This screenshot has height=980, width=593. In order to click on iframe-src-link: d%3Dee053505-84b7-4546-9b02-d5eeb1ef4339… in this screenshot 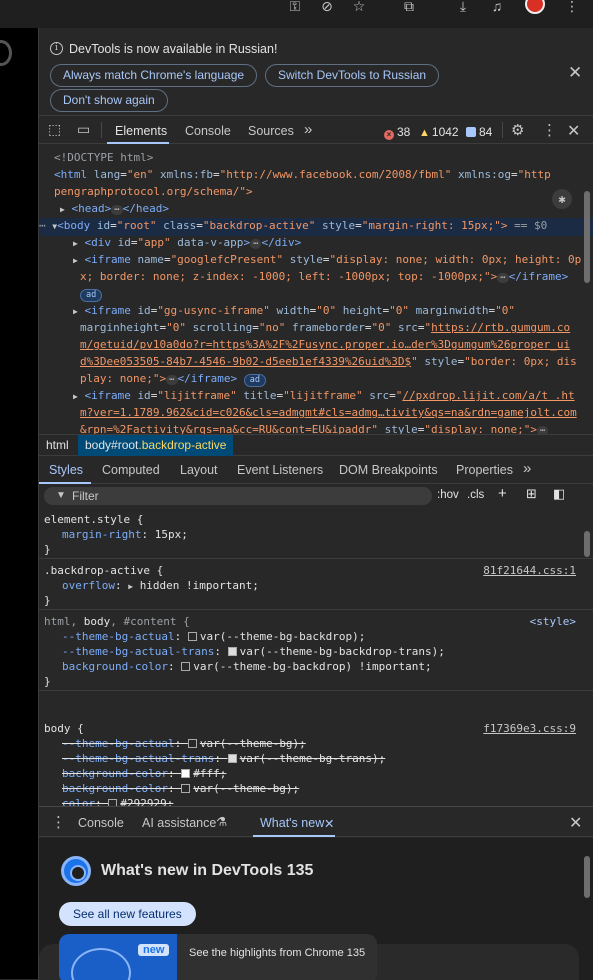, I will do `click(225, 361)`.